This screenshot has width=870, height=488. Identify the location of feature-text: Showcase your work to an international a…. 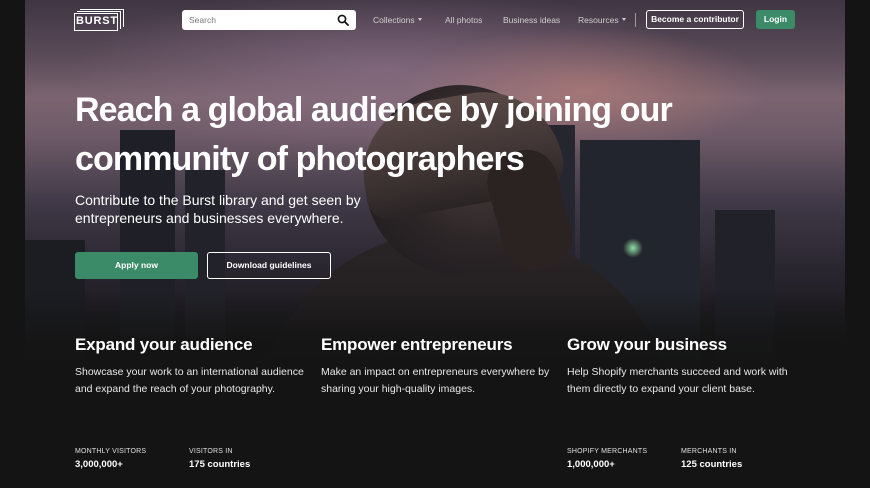
(189, 380).